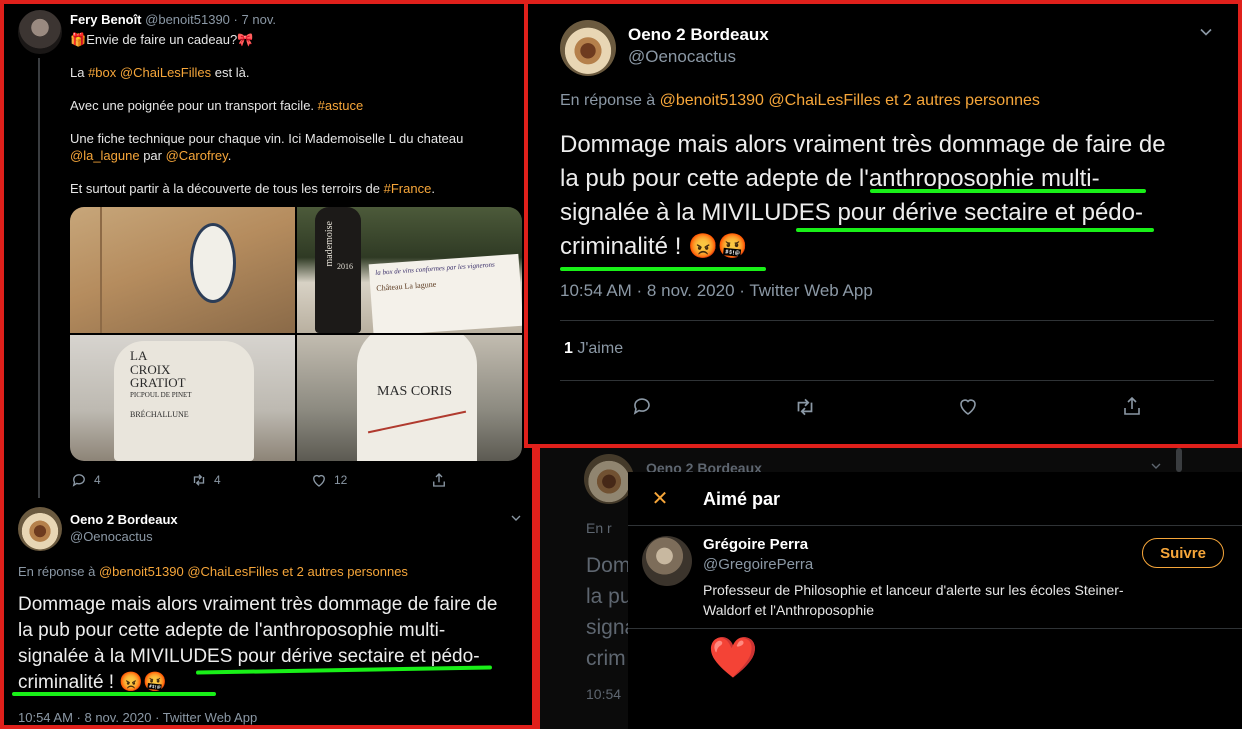  I want to click on hashtag-france: #France, so click(408, 188).